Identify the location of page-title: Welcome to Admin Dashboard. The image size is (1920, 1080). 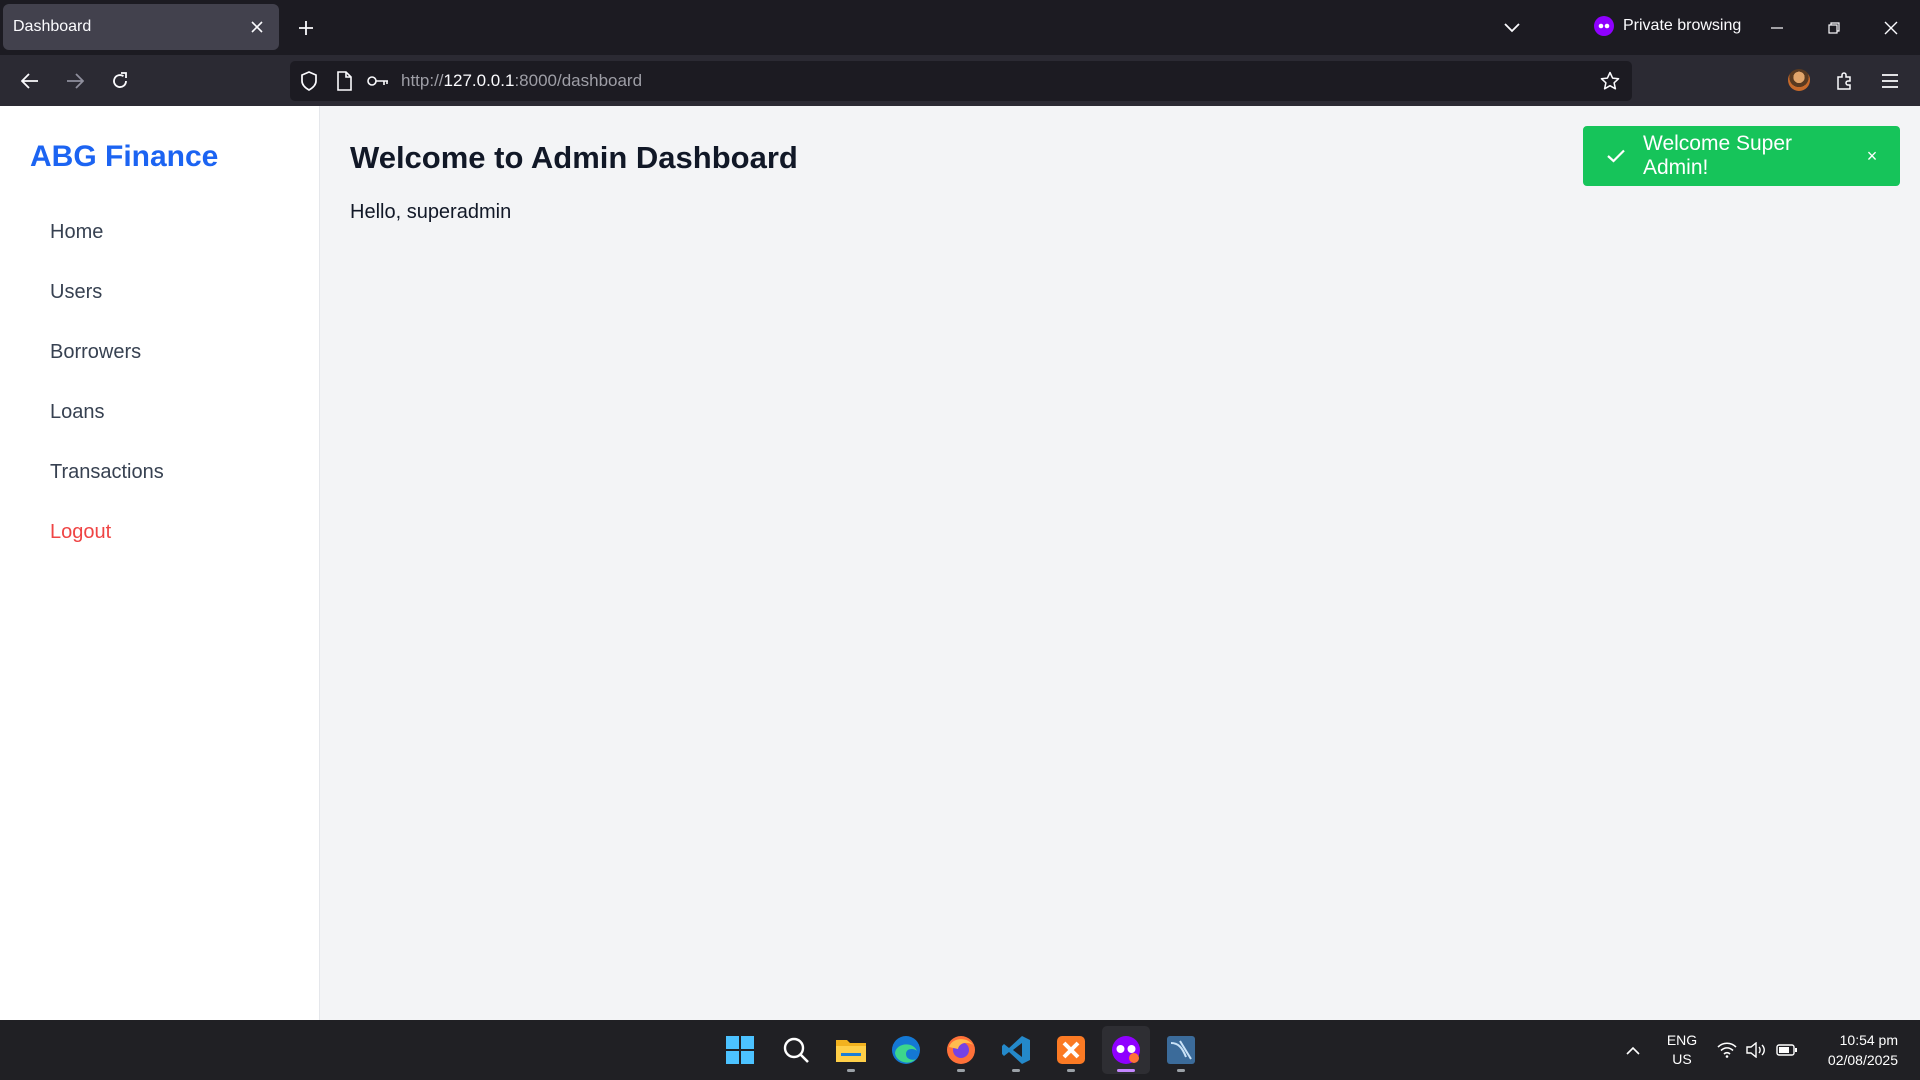
(574, 157).